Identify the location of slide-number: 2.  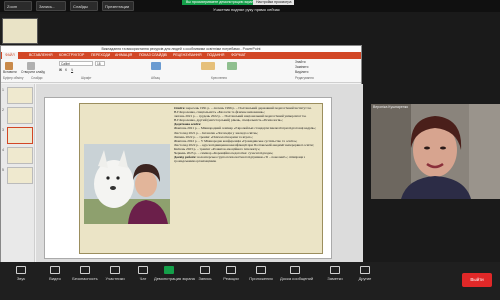
(3, 110).